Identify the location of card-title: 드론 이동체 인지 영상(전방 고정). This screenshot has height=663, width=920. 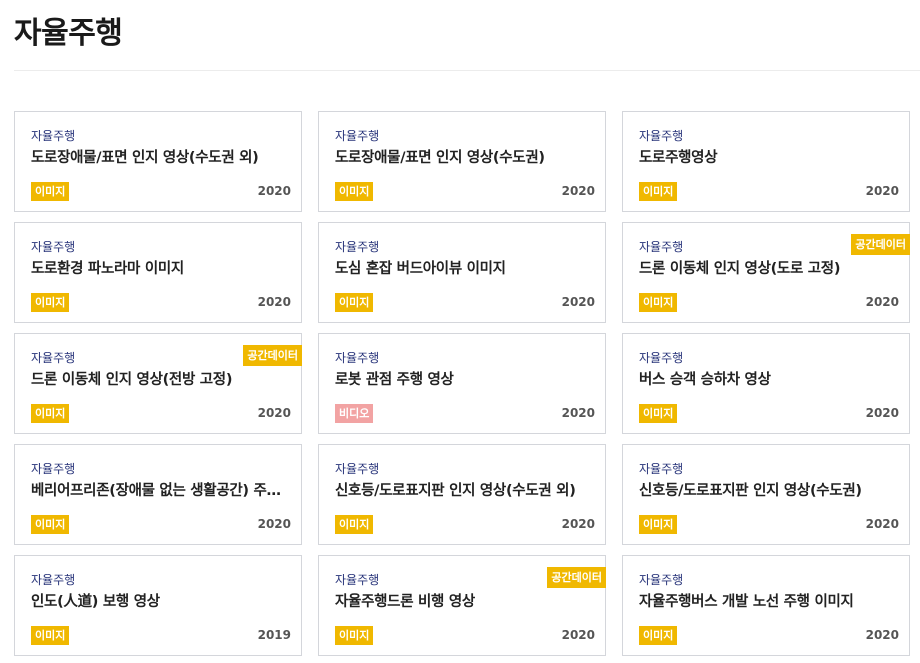
(161, 378).